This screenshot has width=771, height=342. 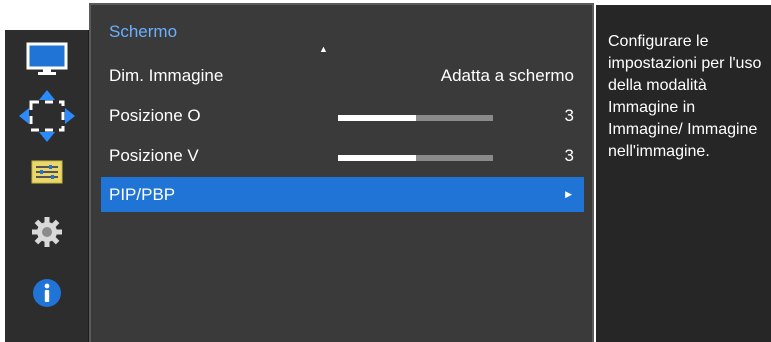 I want to click on category-rail, so click(x=47, y=186).